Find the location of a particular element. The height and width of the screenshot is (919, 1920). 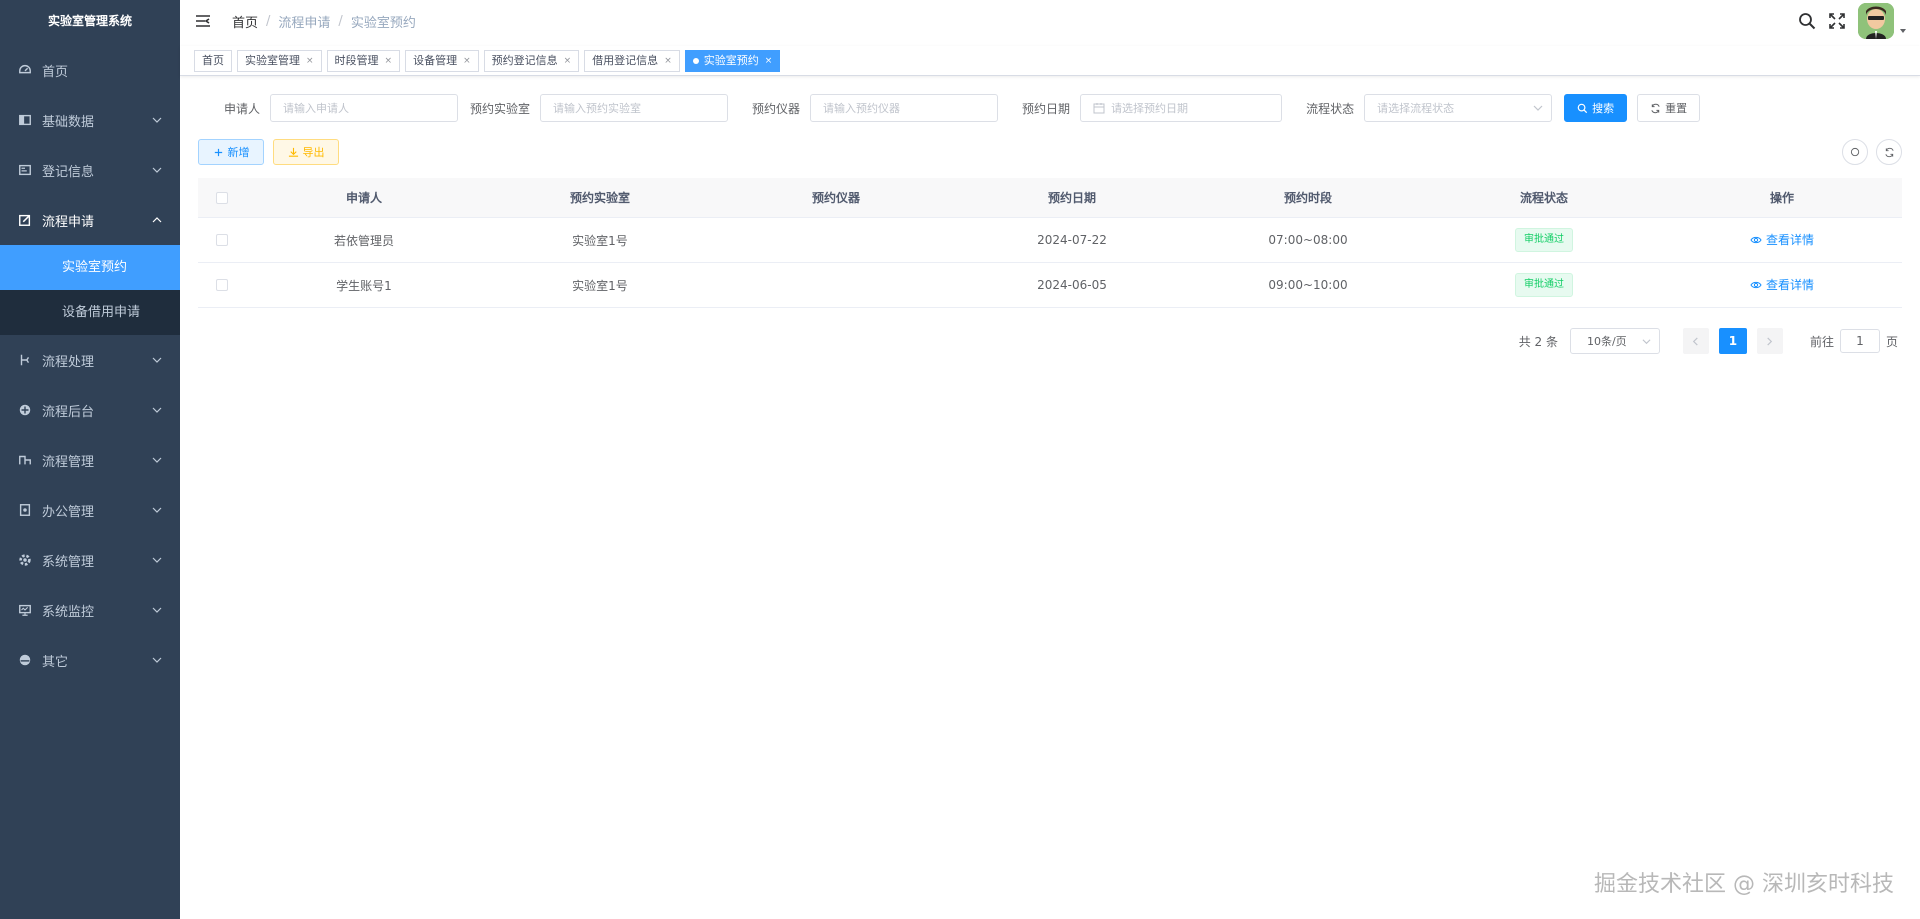

search-button: 搜索 is located at coordinates (1596, 108).